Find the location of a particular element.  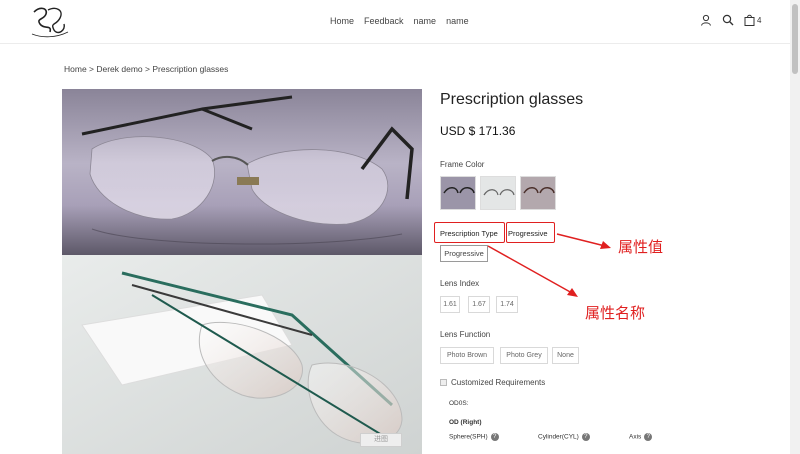

odos-label: OD0S: is located at coordinates (459, 403).